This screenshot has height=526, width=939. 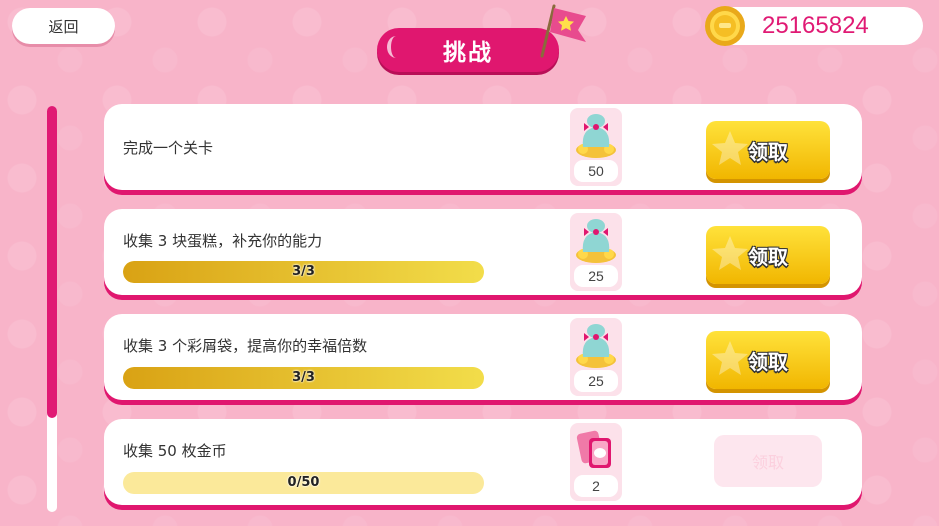 What do you see at coordinates (563, 31) in the screenshot?
I see `flag-icon` at bounding box center [563, 31].